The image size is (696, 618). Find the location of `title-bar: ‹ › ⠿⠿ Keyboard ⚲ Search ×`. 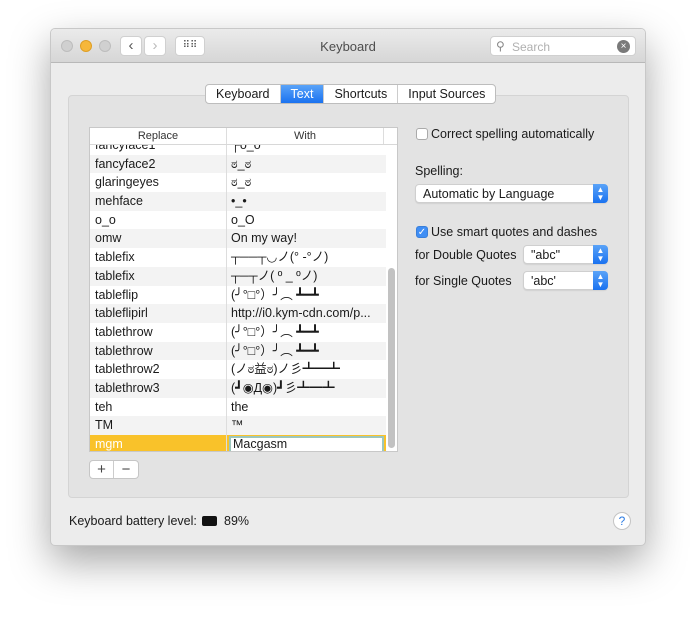

title-bar: ‹ › ⠿⠿ Keyboard ⚲ Search × is located at coordinates (348, 46).